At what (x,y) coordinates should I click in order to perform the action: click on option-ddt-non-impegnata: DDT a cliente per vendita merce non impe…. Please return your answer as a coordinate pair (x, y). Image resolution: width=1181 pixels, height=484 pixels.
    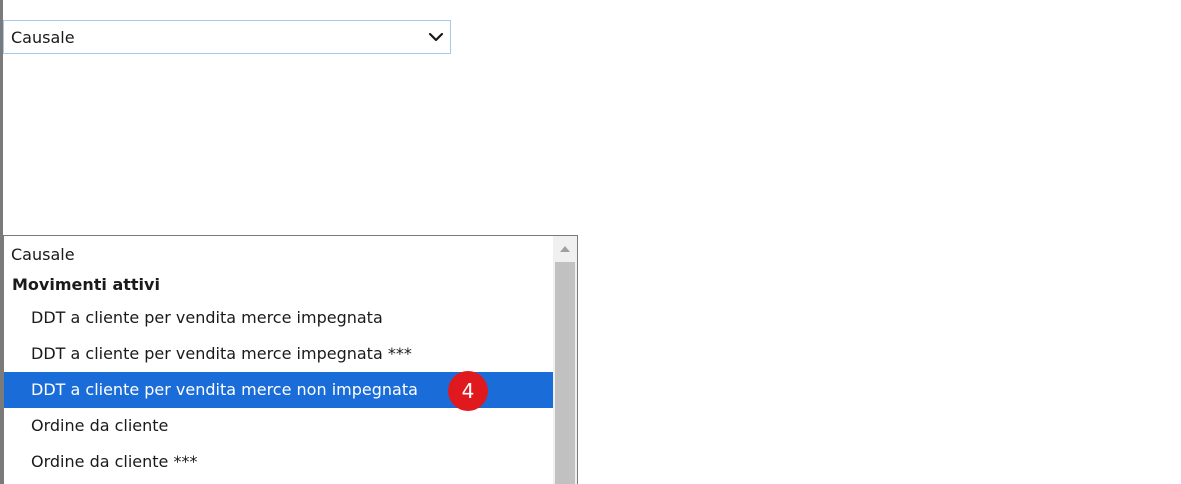
    Looking at the image, I should click on (278, 391).